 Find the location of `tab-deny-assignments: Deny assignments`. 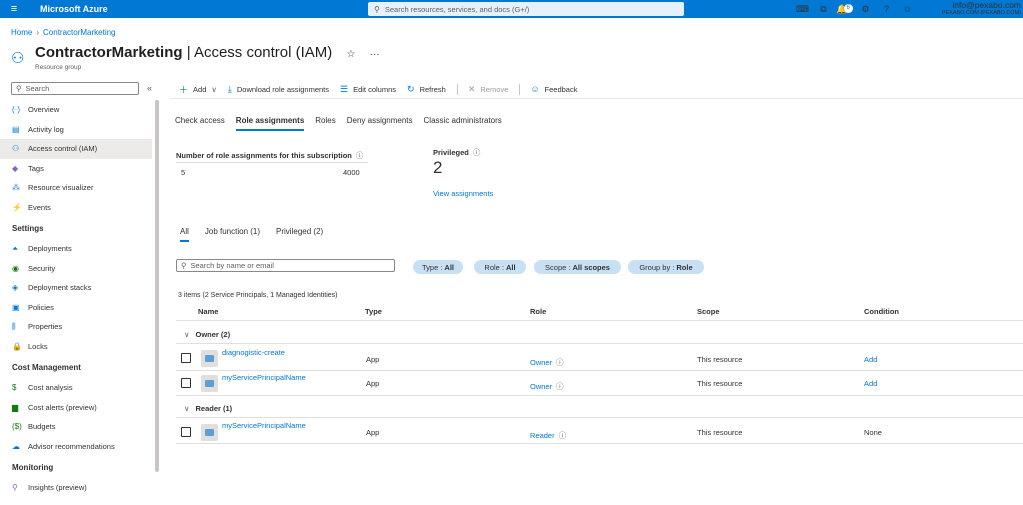

tab-deny-assignments: Deny assignments is located at coordinates (380, 123).